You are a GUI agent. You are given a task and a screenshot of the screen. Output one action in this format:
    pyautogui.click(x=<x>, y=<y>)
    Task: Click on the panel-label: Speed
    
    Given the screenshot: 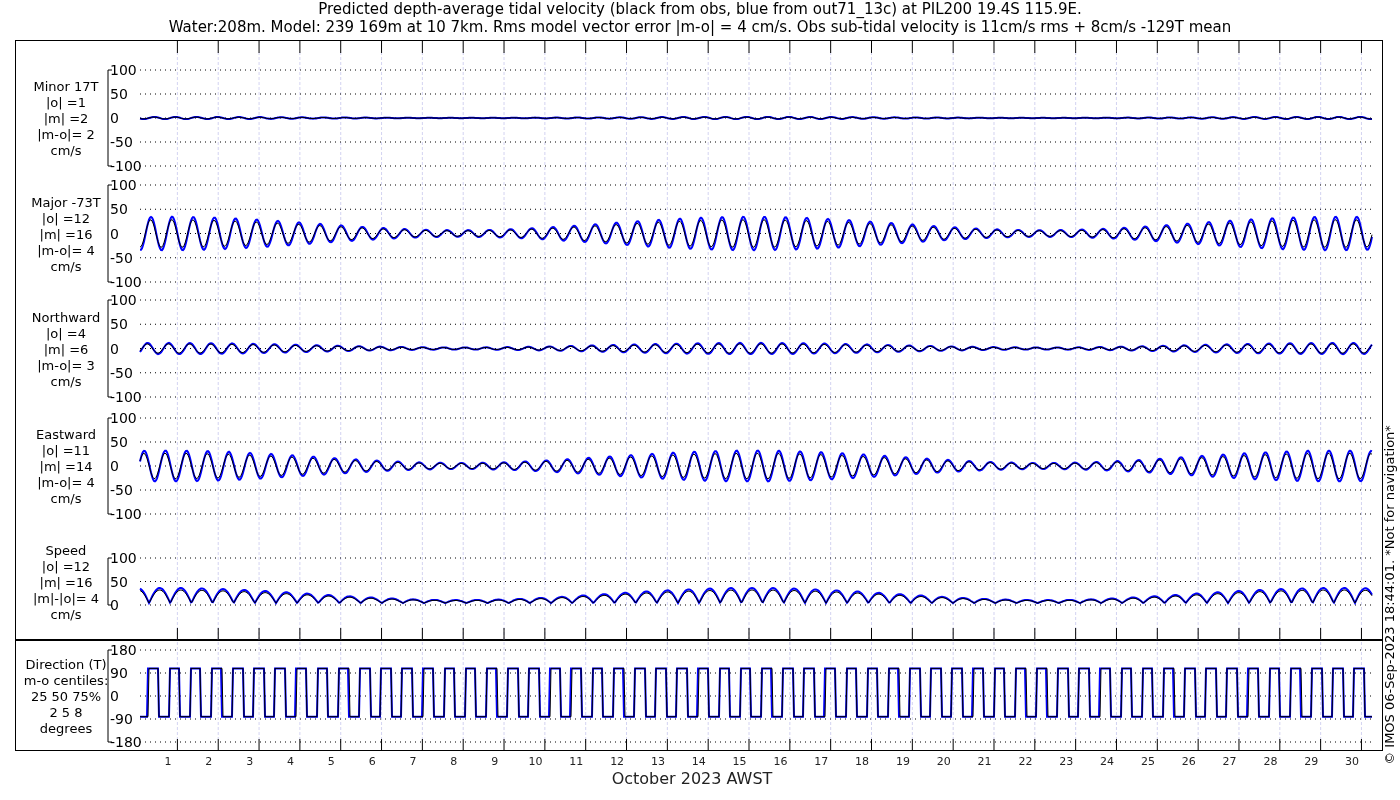 What is the action you would take?
    pyautogui.click(x=66, y=550)
    